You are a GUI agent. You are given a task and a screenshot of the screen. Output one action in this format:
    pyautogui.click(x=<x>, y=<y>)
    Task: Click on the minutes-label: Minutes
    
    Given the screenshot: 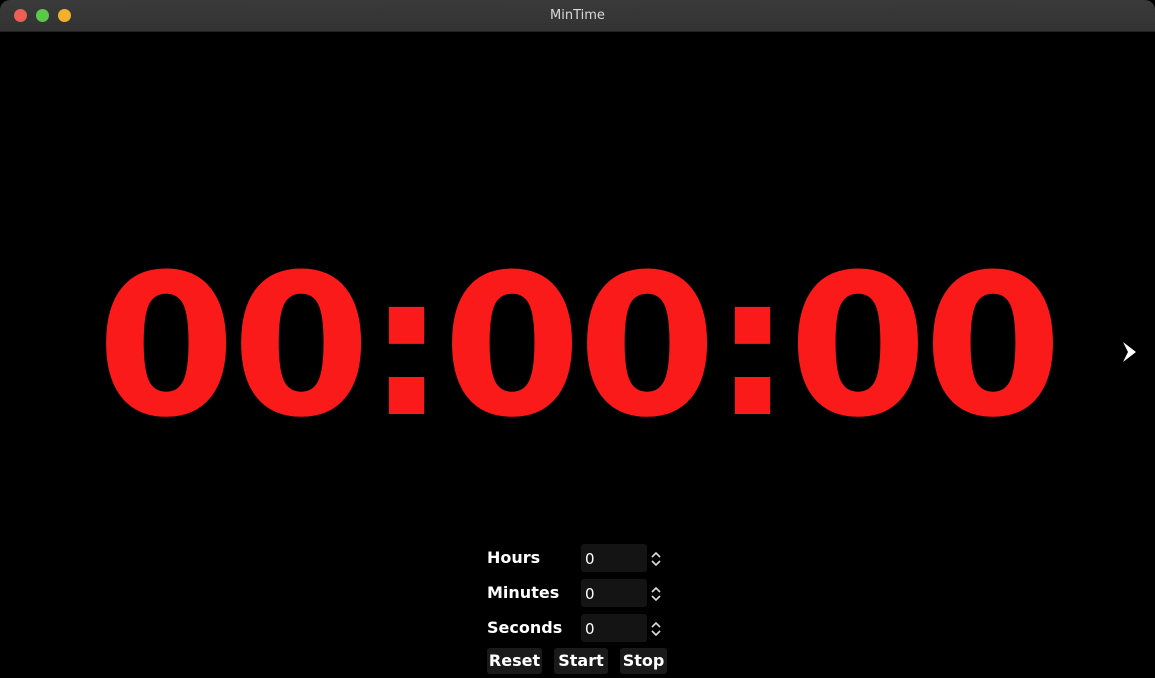 What is the action you would take?
    pyautogui.click(x=523, y=592)
    